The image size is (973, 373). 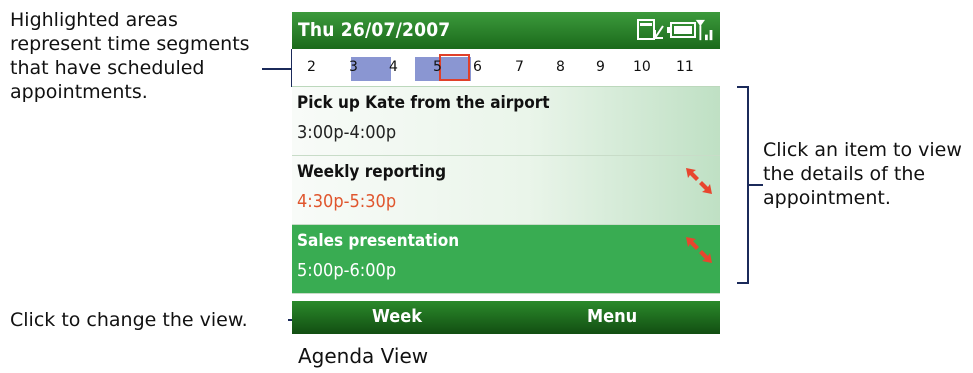 What do you see at coordinates (363, 356) in the screenshot?
I see `figure-caption: Agenda View` at bounding box center [363, 356].